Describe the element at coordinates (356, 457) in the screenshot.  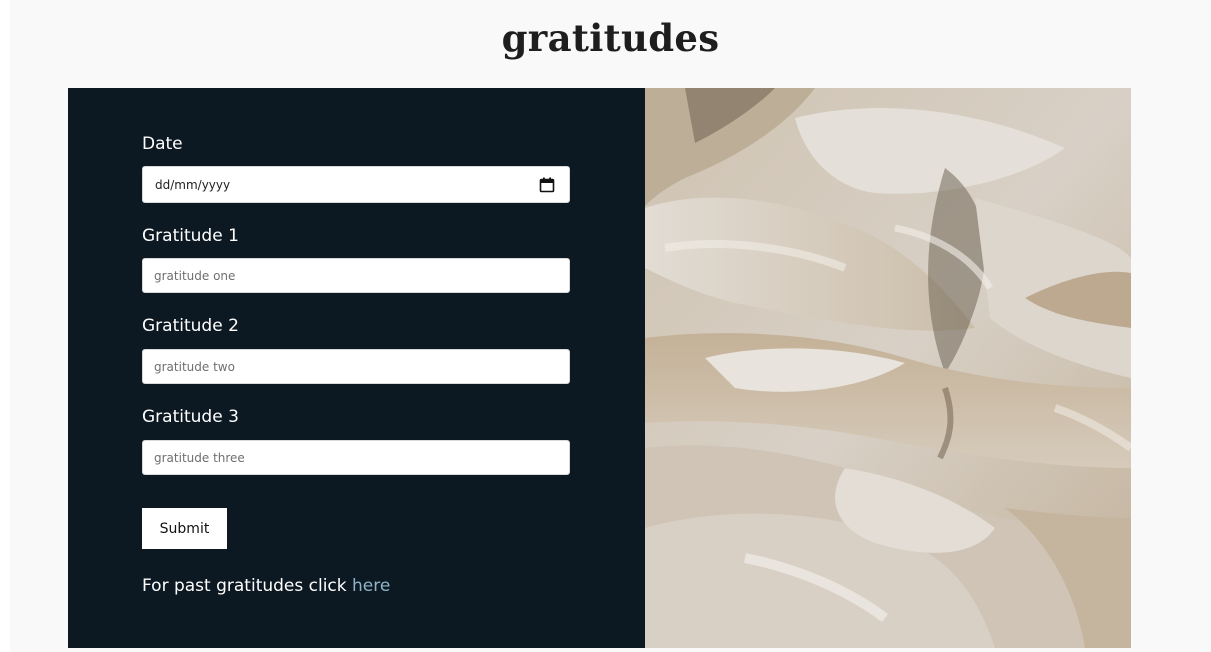
I see `gratitude-3-input` at that location.